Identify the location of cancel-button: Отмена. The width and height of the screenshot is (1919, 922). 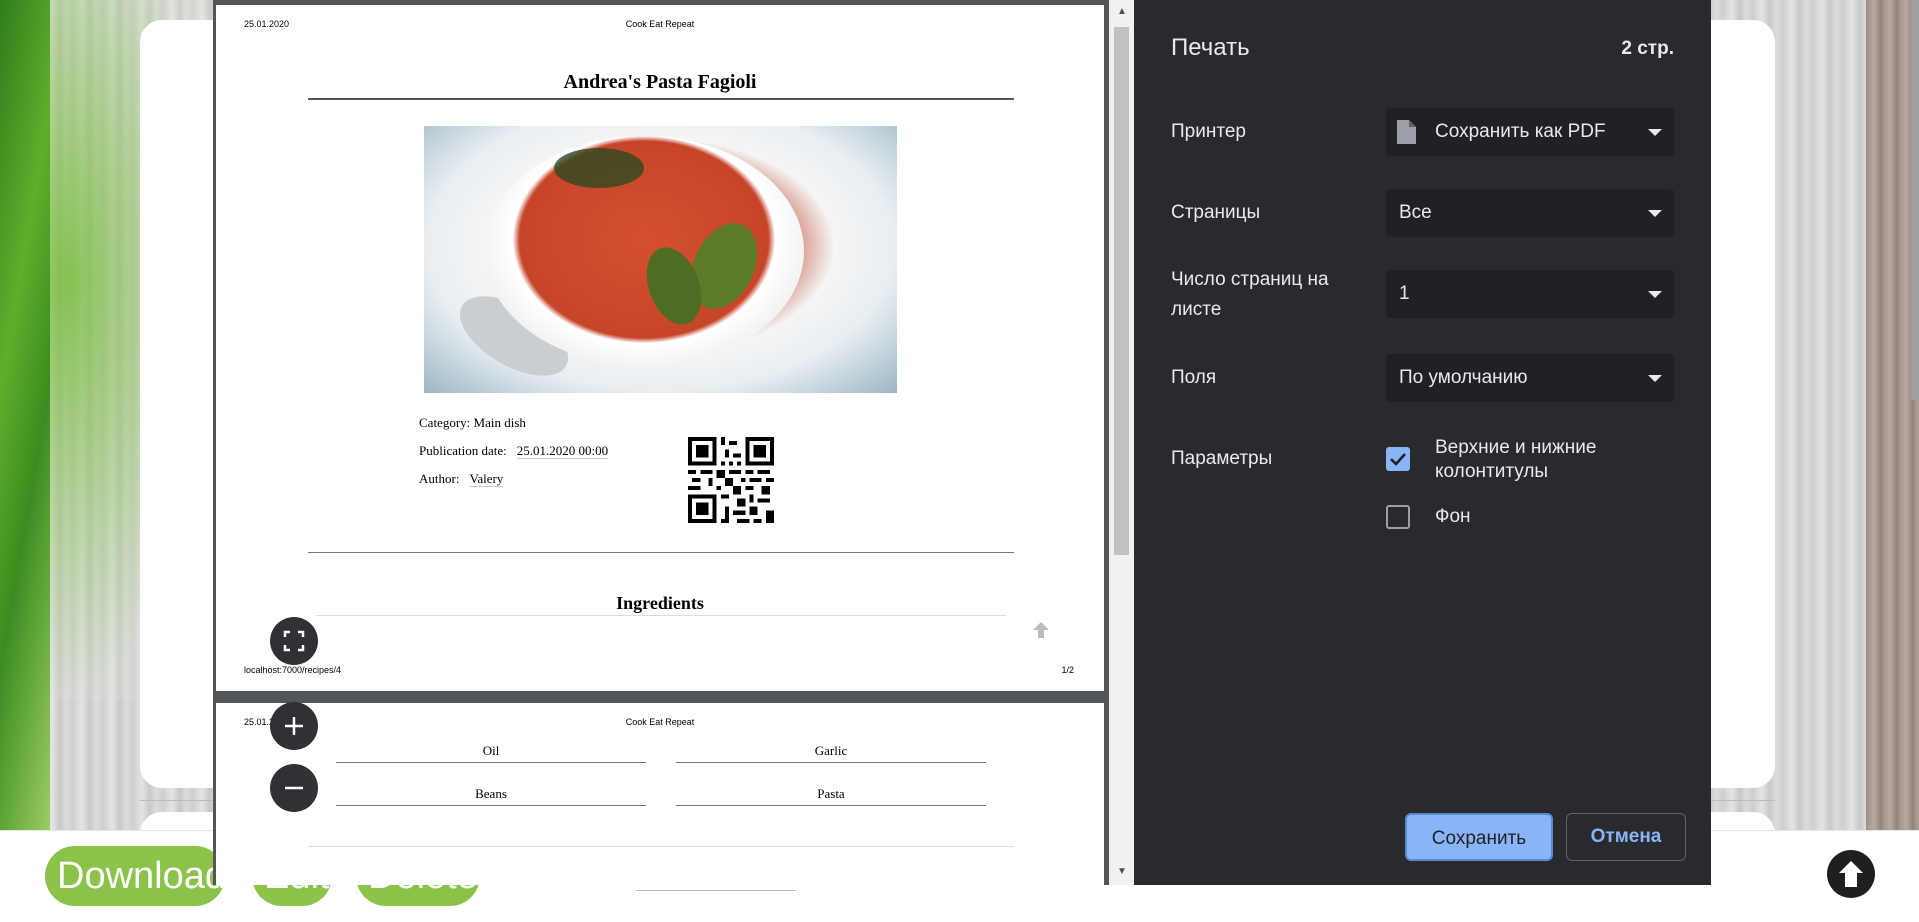
(1626, 837).